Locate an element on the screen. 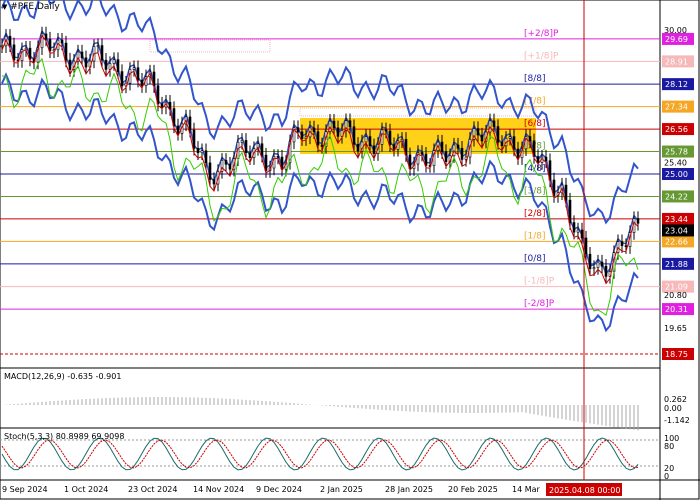 Image resolution: width=700 pixels, height=504 pixels. murrey-label: [-2/8]P is located at coordinates (539, 304).